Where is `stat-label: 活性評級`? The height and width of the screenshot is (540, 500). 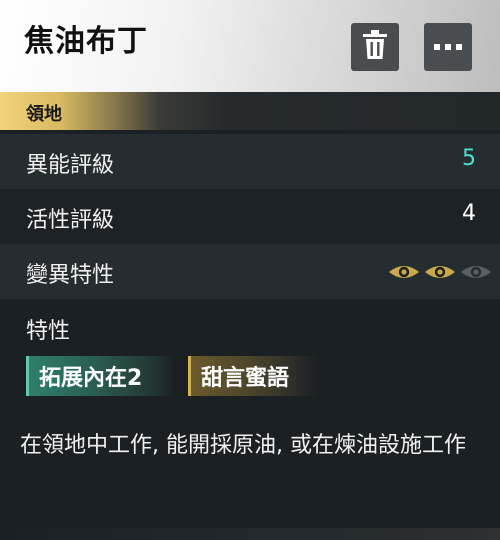
stat-label: 活性評級 is located at coordinates (70, 220).